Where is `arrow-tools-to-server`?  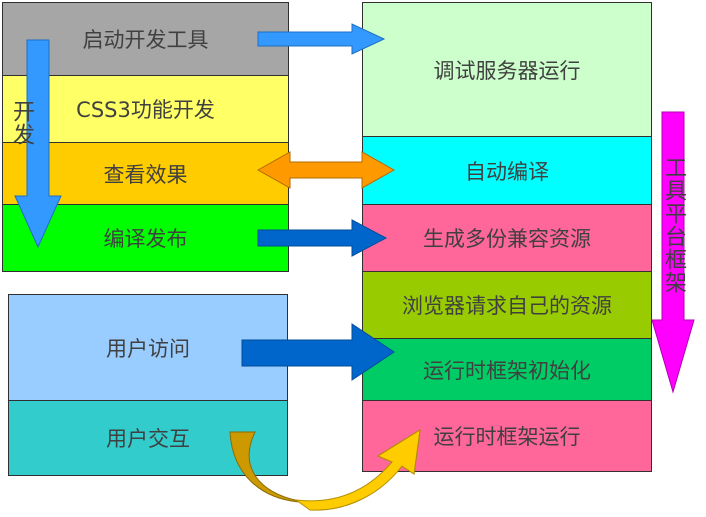
arrow-tools-to-server is located at coordinates (321, 39).